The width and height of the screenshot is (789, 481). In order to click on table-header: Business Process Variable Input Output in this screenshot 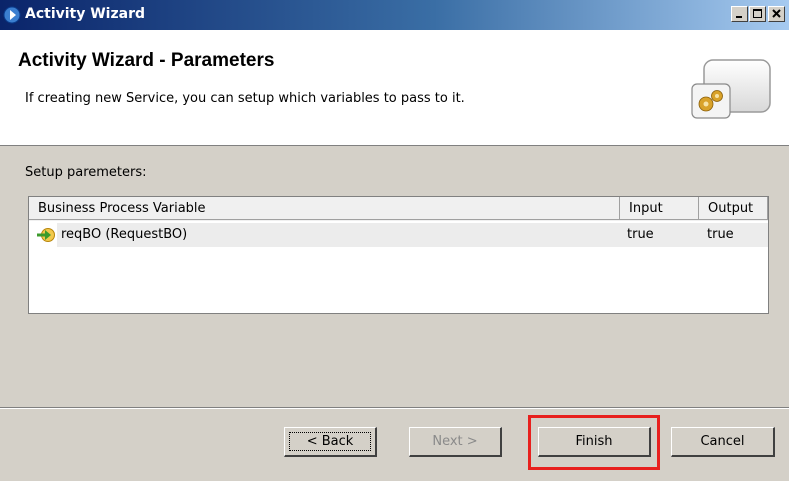, I will do `click(398, 209)`.